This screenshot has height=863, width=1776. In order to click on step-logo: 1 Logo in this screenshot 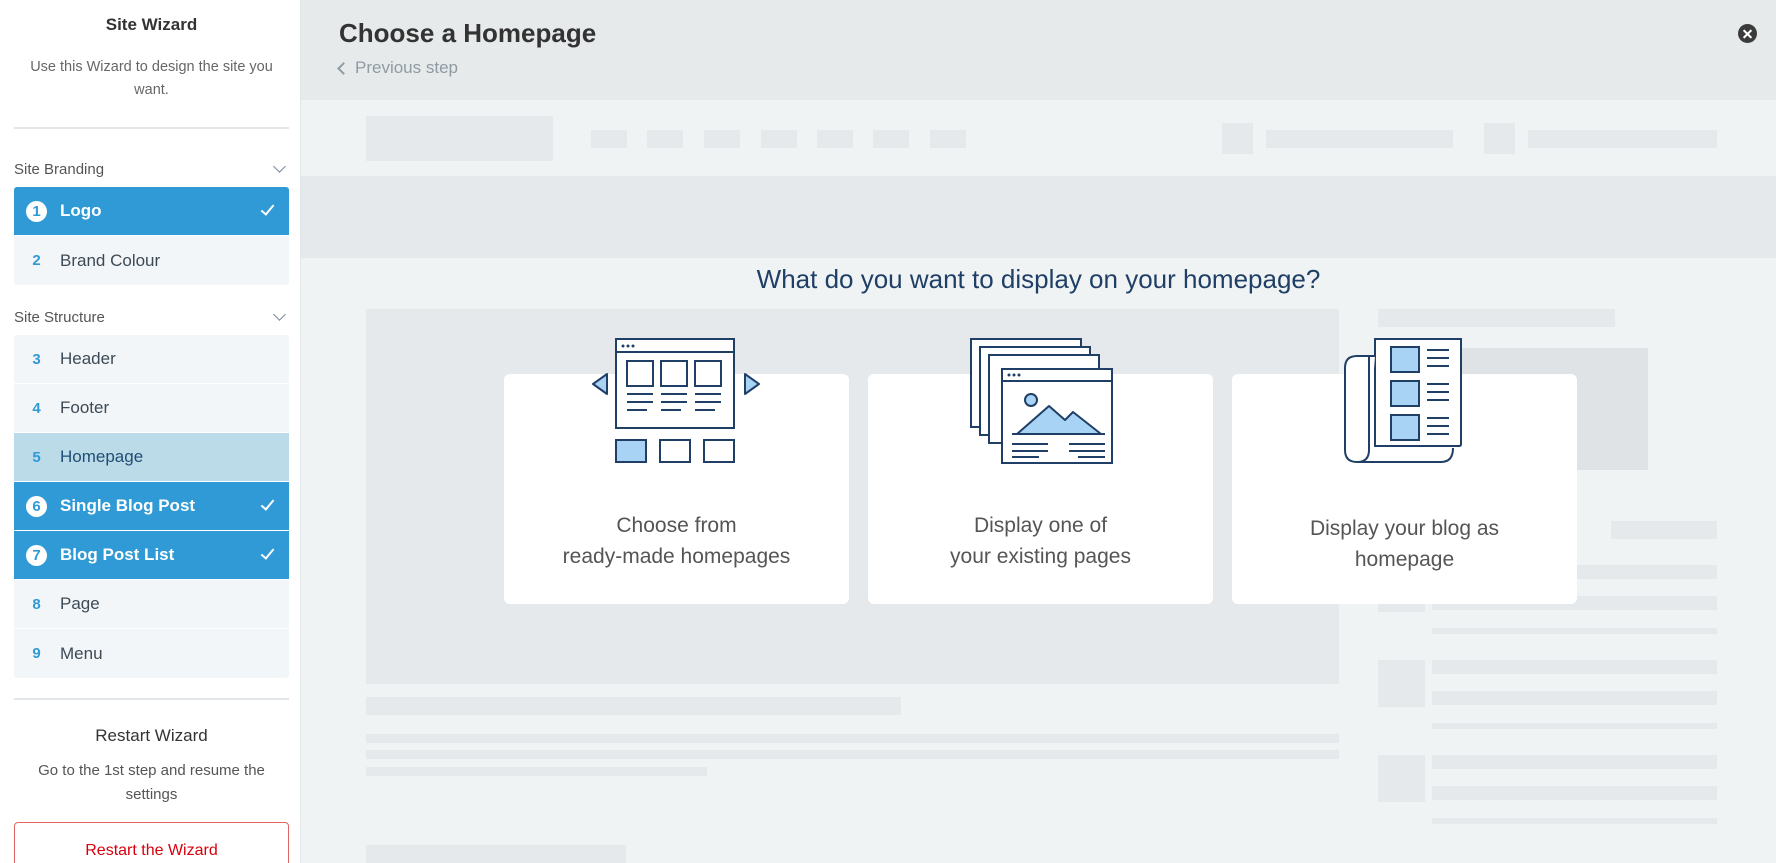, I will do `click(151, 211)`.